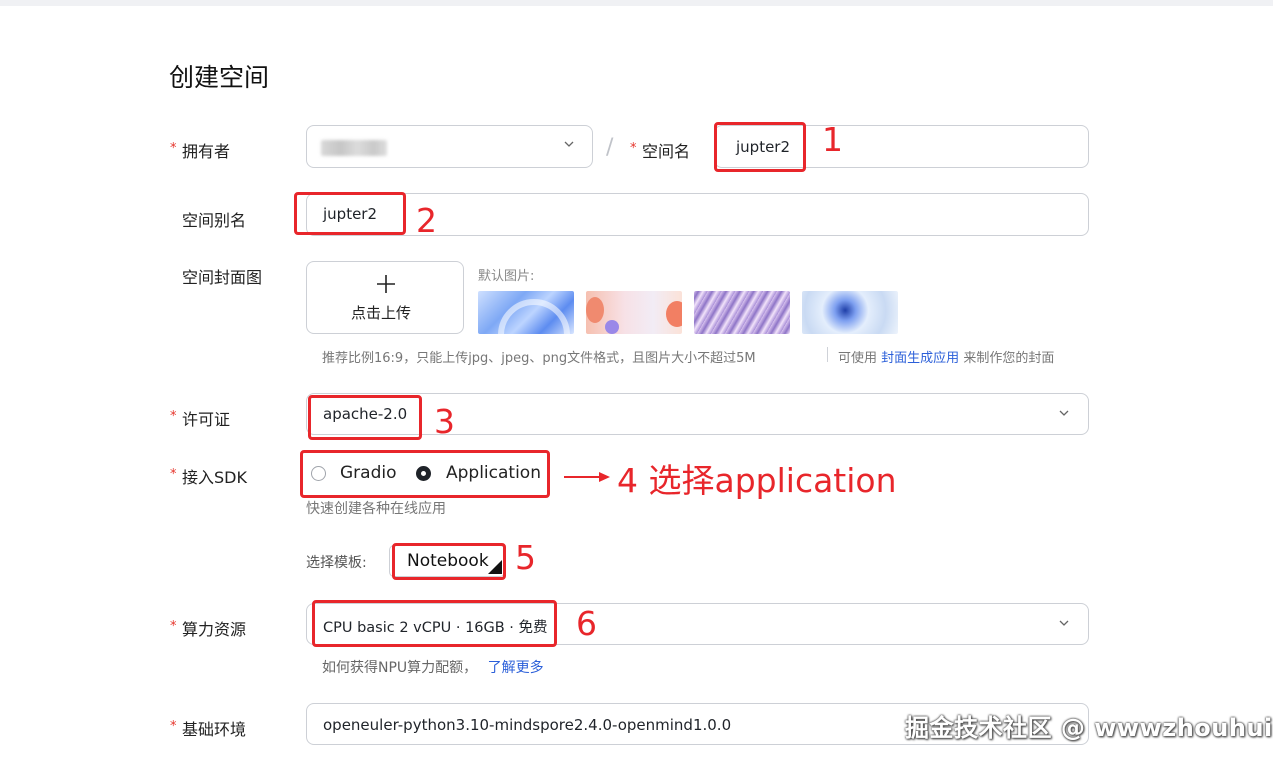  I want to click on learn-more-link: 了解更多, so click(516, 668).